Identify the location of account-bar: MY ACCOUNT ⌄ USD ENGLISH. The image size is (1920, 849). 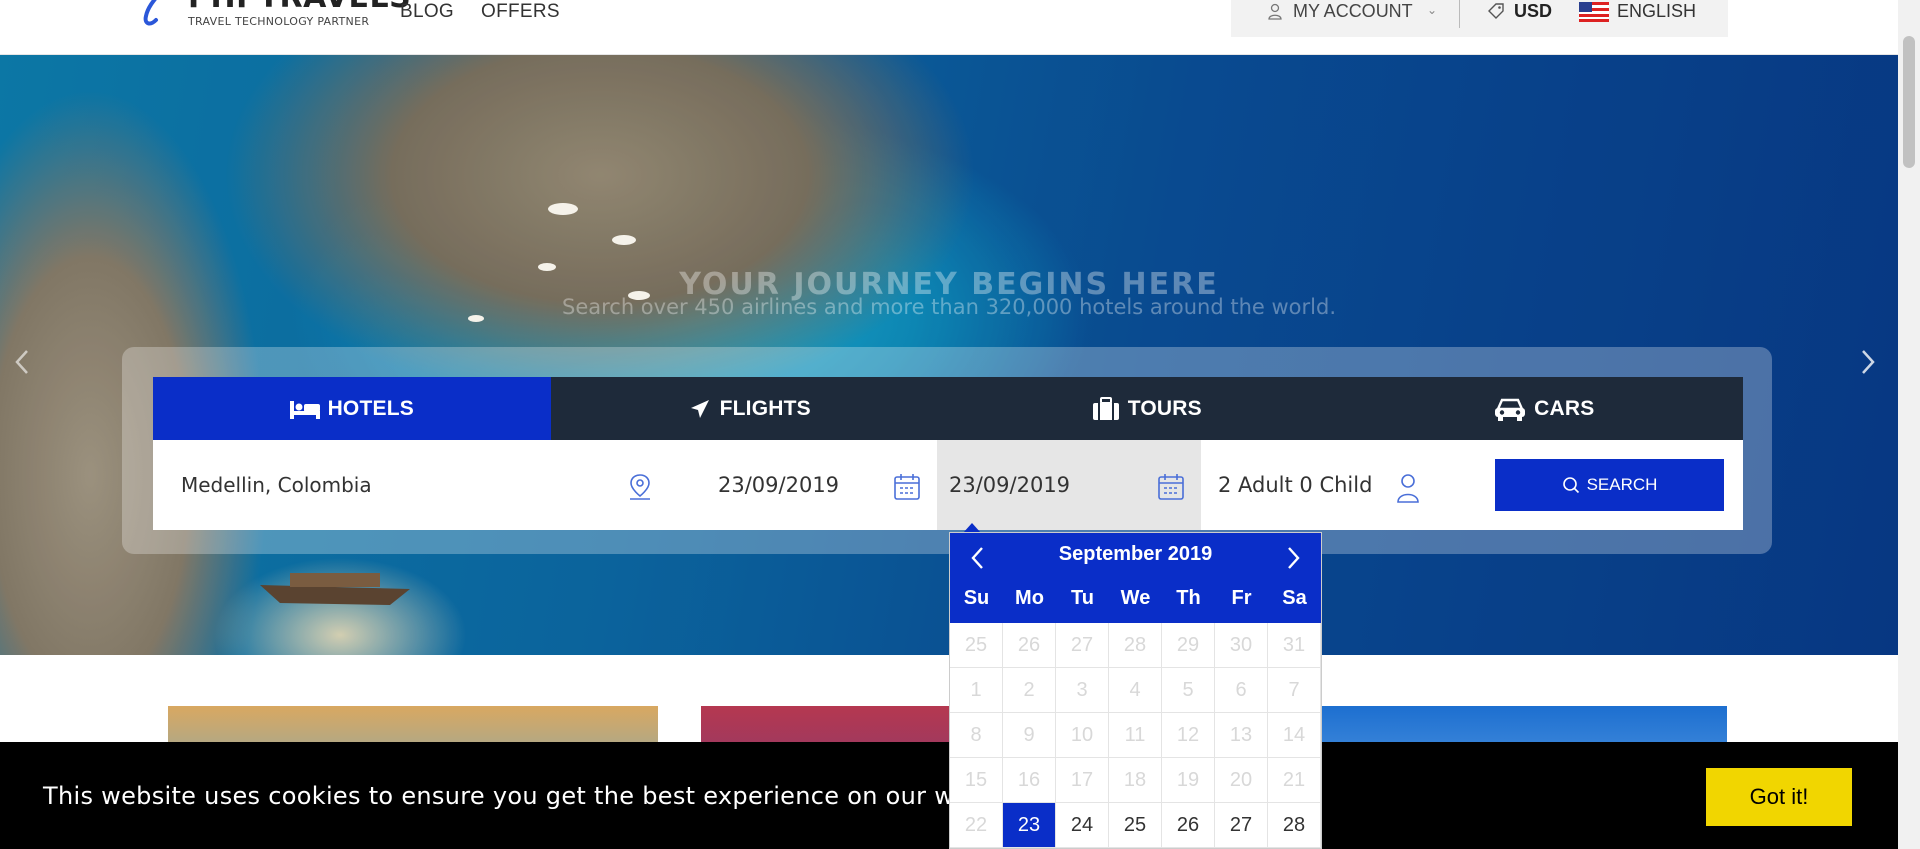
(1479, 18).